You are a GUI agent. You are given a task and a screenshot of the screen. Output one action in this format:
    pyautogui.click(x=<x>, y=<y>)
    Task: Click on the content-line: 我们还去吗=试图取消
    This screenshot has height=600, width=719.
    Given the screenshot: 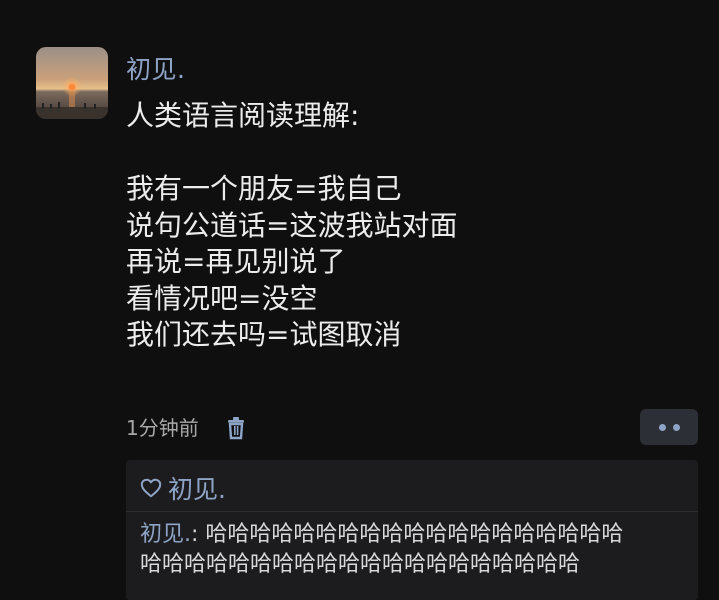 What is the action you would take?
    pyautogui.click(x=264, y=334)
    